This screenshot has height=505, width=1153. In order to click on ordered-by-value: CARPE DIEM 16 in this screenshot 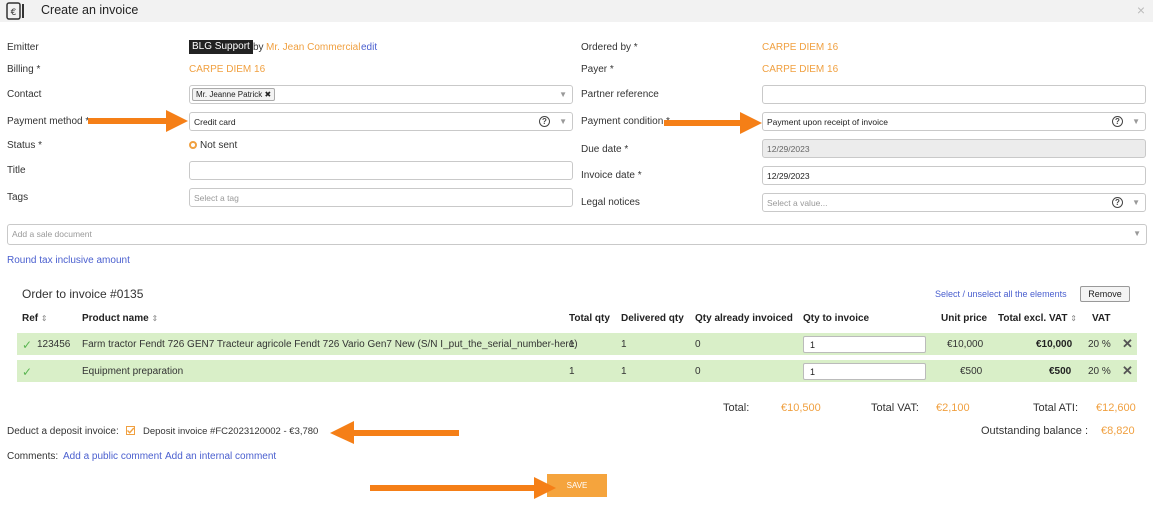, I will do `click(800, 47)`.